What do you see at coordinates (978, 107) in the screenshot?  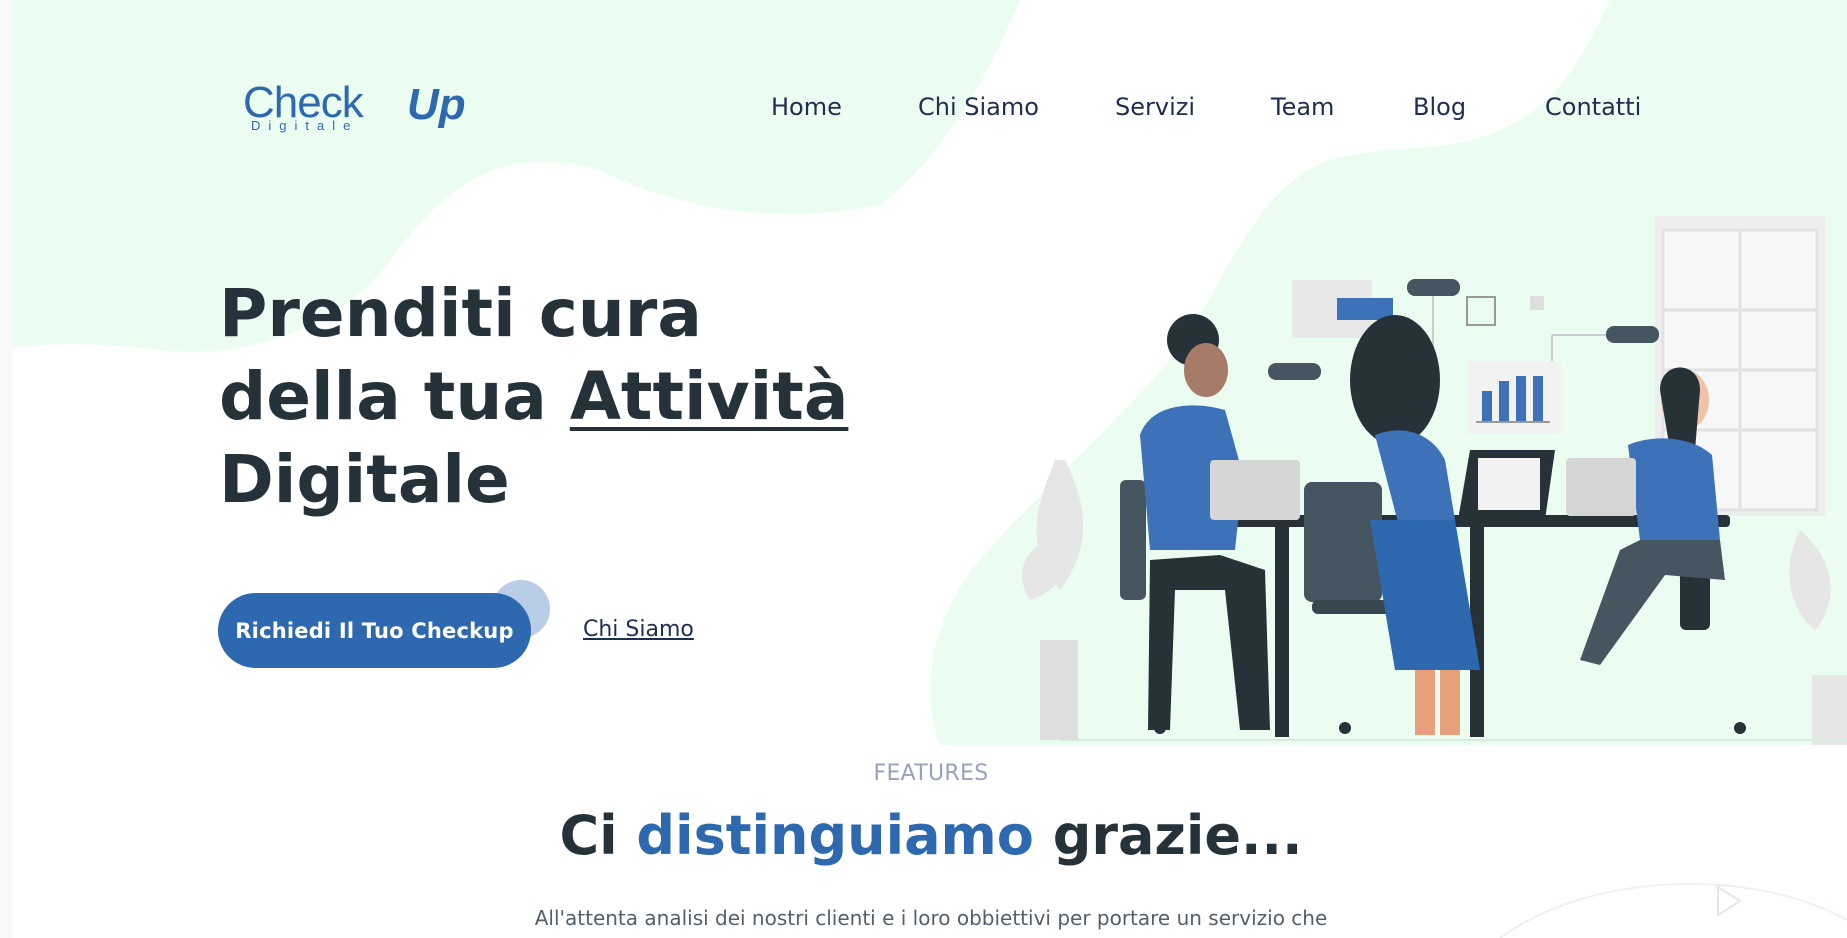 I see `nav-item-chi-siamo: Chi Siamo` at bounding box center [978, 107].